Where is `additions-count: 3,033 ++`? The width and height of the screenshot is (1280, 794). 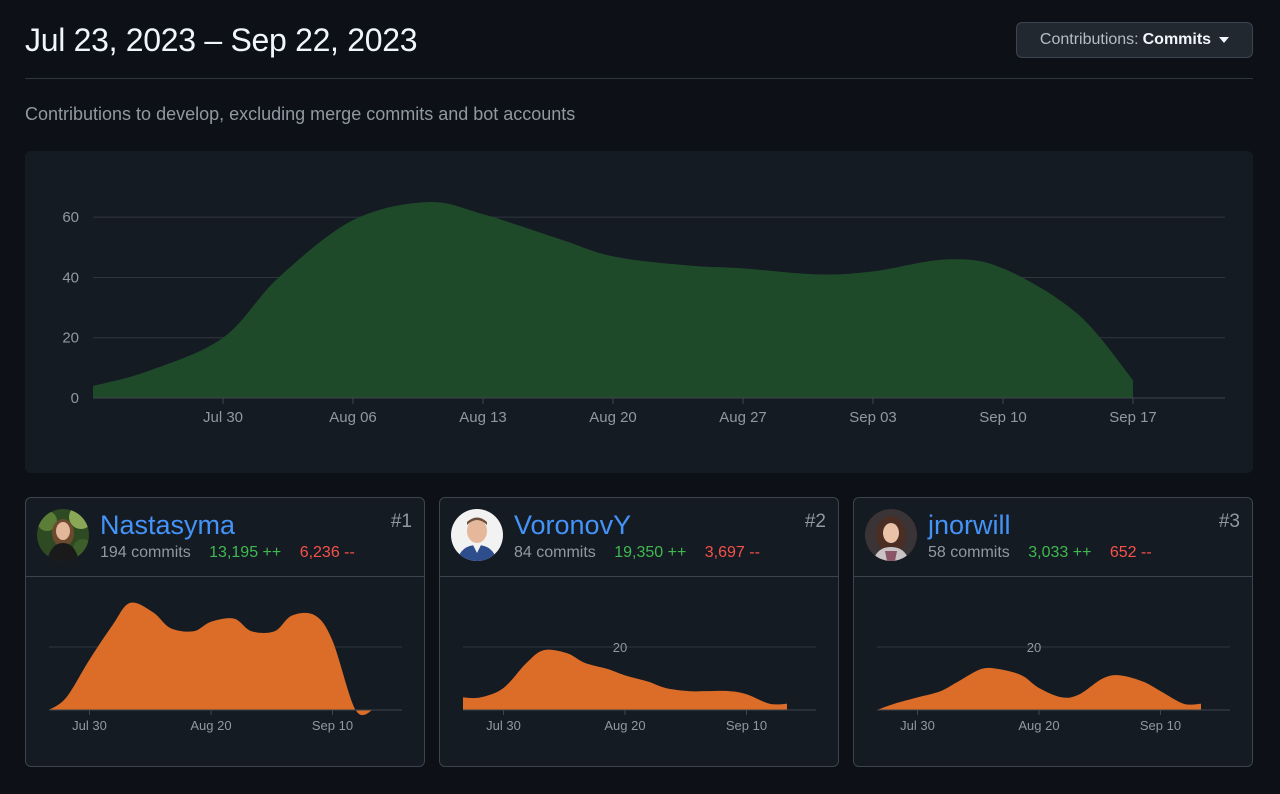 additions-count: 3,033 ++ is located at coordinates (1060, 552).